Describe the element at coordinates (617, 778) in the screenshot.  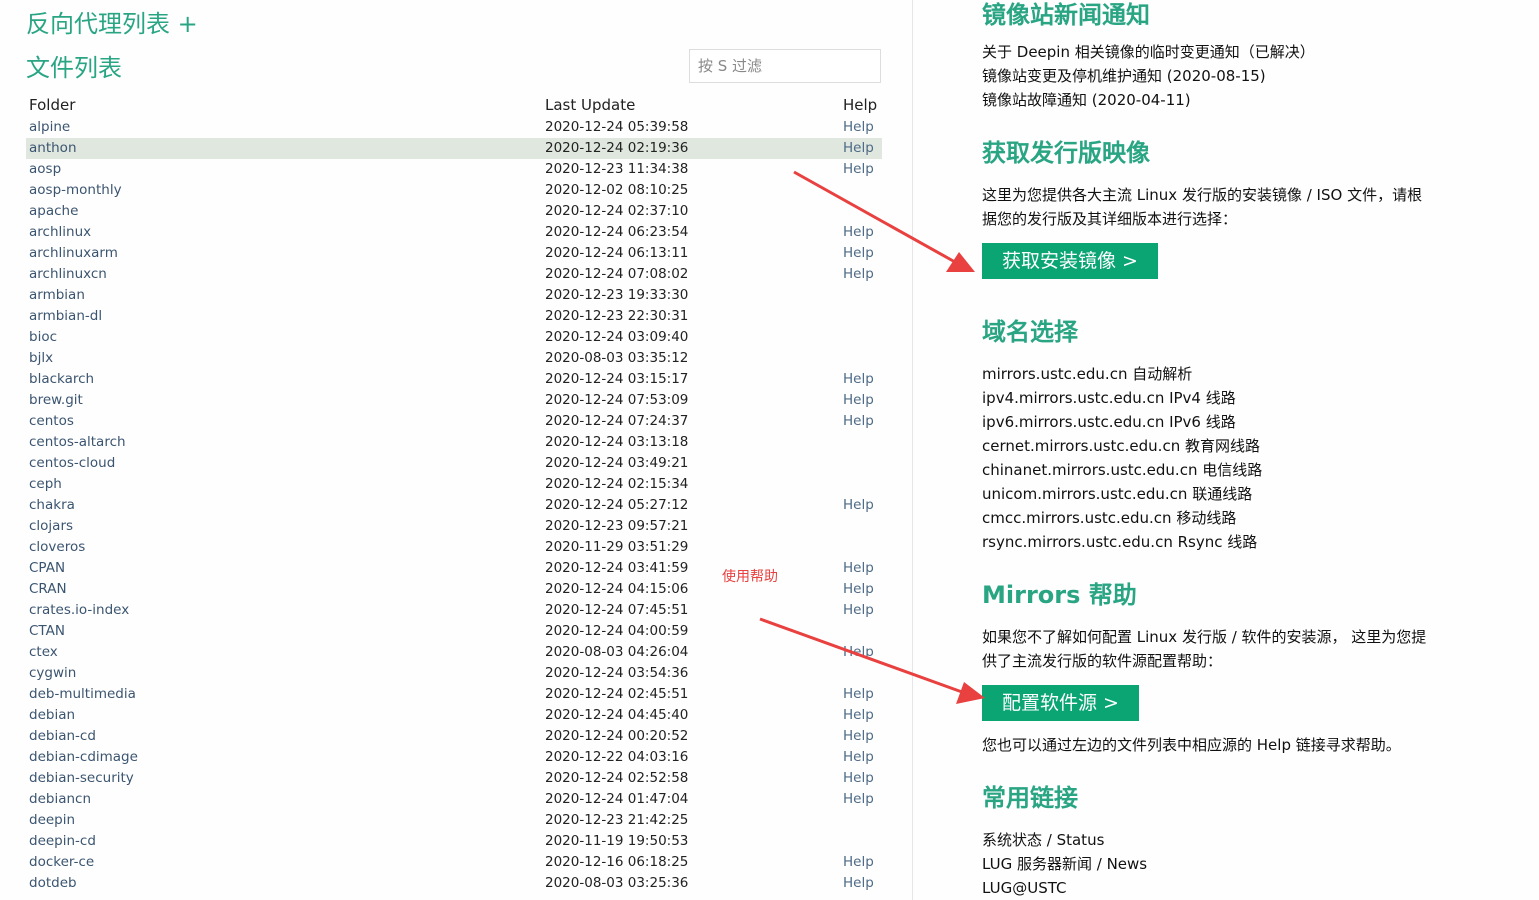
I see `last-update: 2020-12-24 02:52:58` at that location.